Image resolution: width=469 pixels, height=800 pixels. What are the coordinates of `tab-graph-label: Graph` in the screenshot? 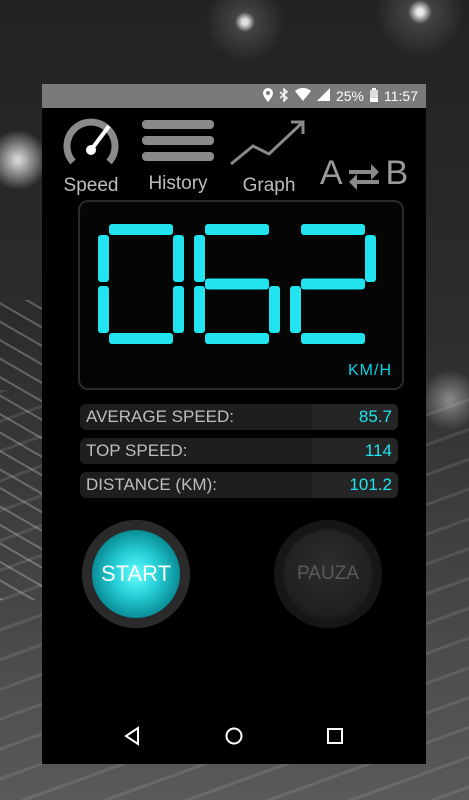 It's located at (269, 185).